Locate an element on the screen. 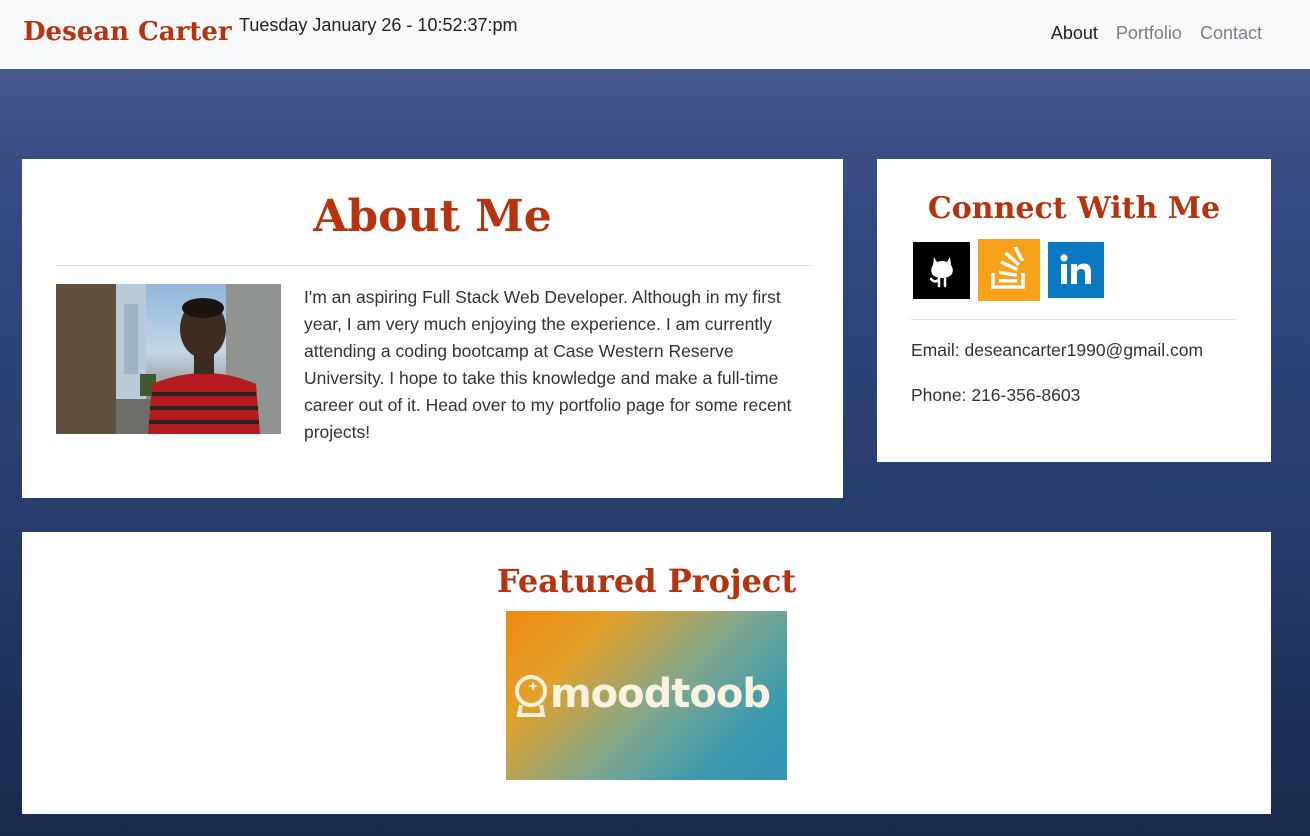  nav-links: About Portfolio Contact is located at coordinates (1156, 33).